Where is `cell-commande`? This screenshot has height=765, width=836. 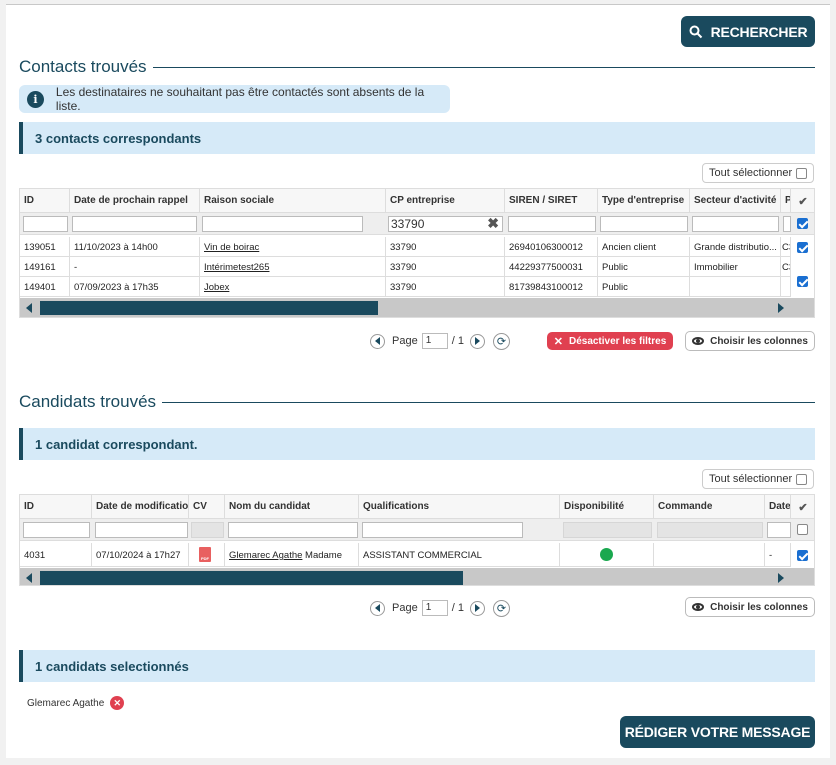
cell-commande is located at coordinates (709, 555).